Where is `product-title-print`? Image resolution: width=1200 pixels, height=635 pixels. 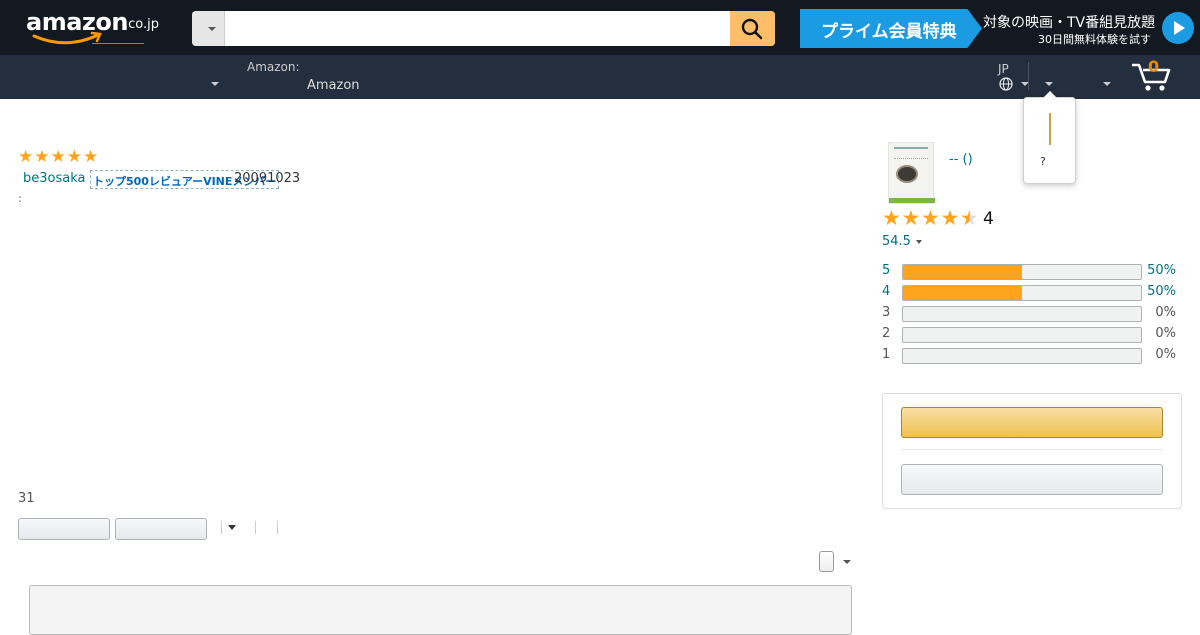
product-title-print is located at coordinates (911, 153).